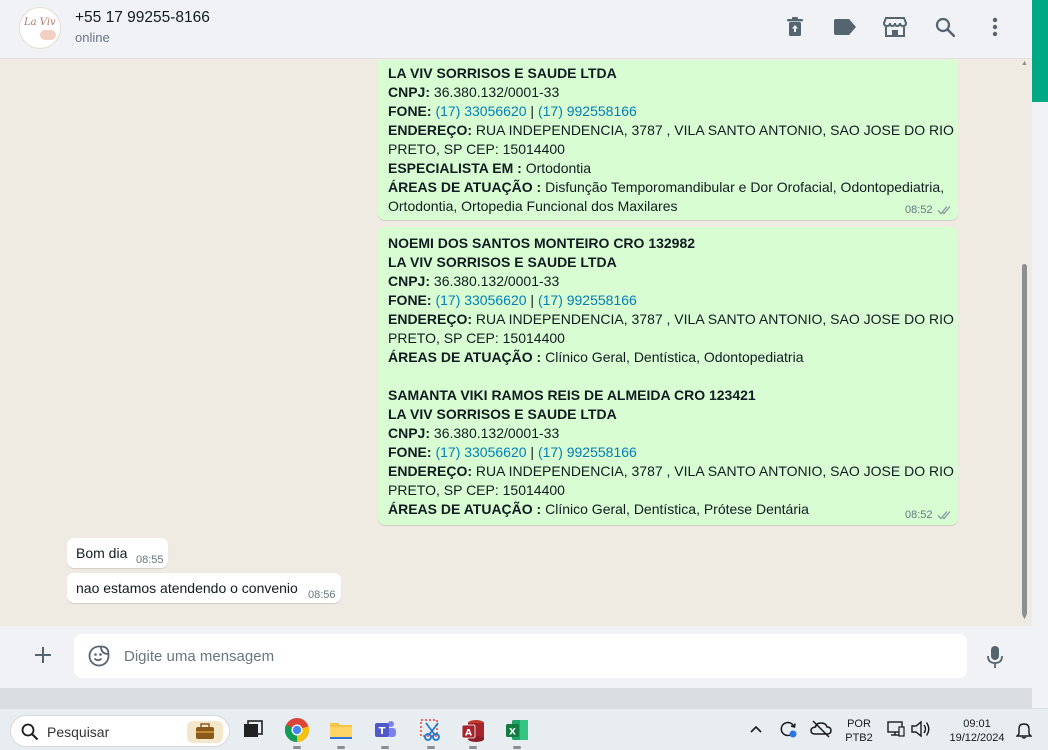 The height and width of the screenshot is (750, 1048). What do you see at coordinates (455, 168) in the screenshot?
I see `specialty-label: ESPECIALISTA EM :` at bounding box center [455, 168].